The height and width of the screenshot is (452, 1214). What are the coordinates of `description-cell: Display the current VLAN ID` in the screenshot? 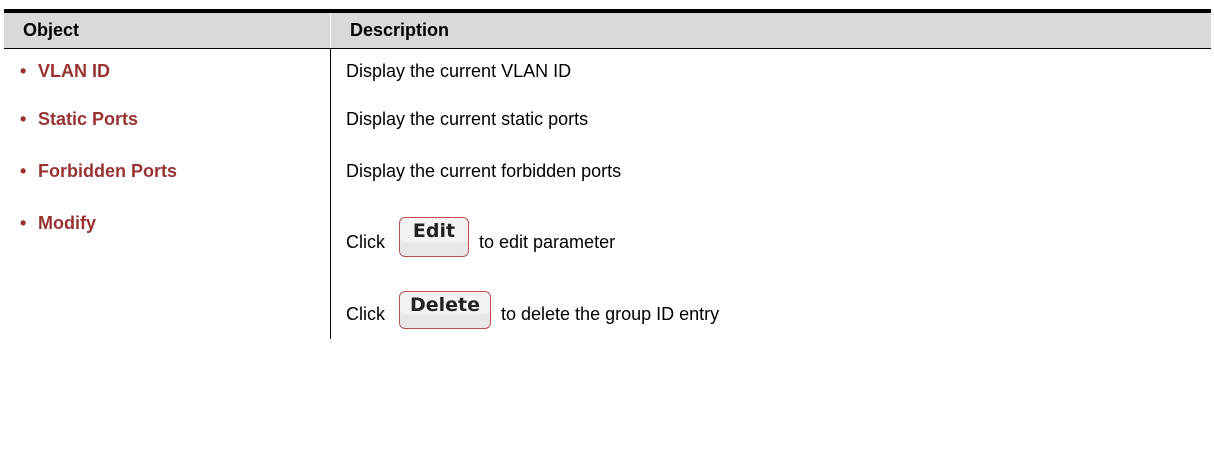 It's located at (770, 73).